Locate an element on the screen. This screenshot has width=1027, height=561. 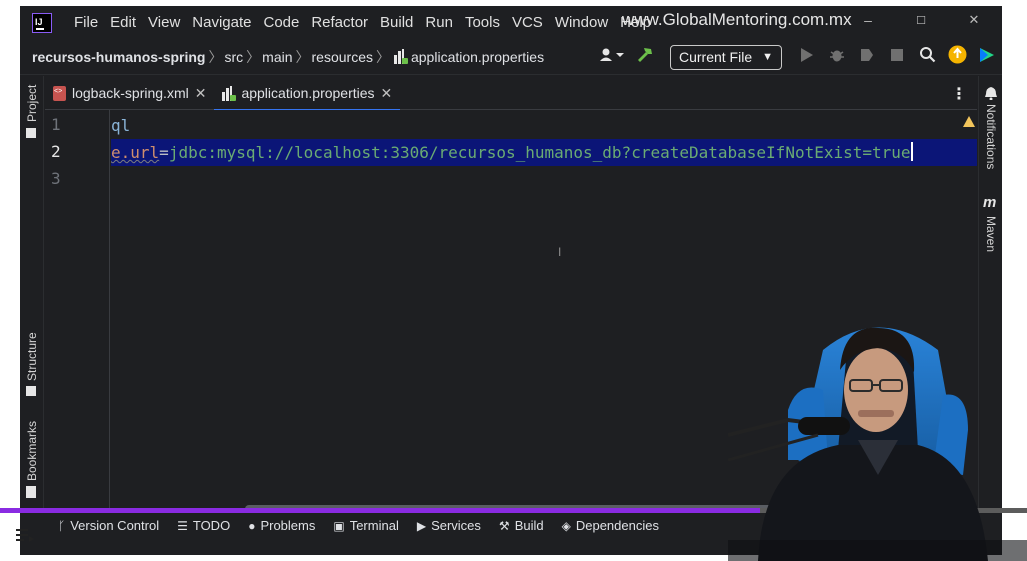
tab-label: logback-spring.xml is located at coordinates (130, 93).